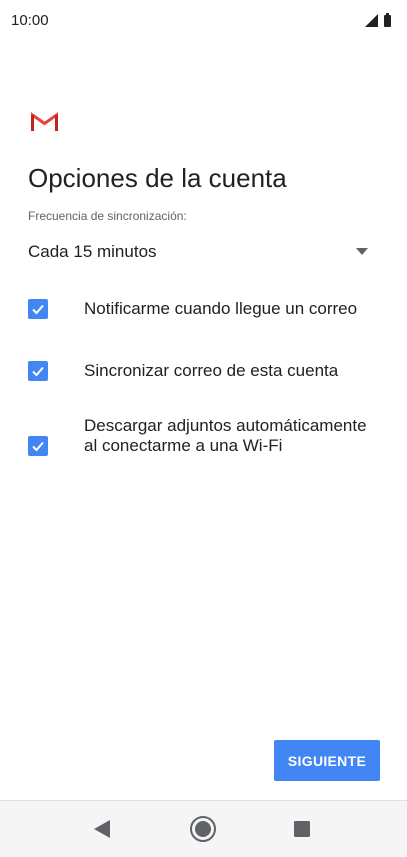 This screenshot has height=857, width=407. What do you see at coordinates (107, 216) in the screenshot?
I see `sync-frequency-label: Frecuencia de sincronización:` at bounding box center [107, 216].